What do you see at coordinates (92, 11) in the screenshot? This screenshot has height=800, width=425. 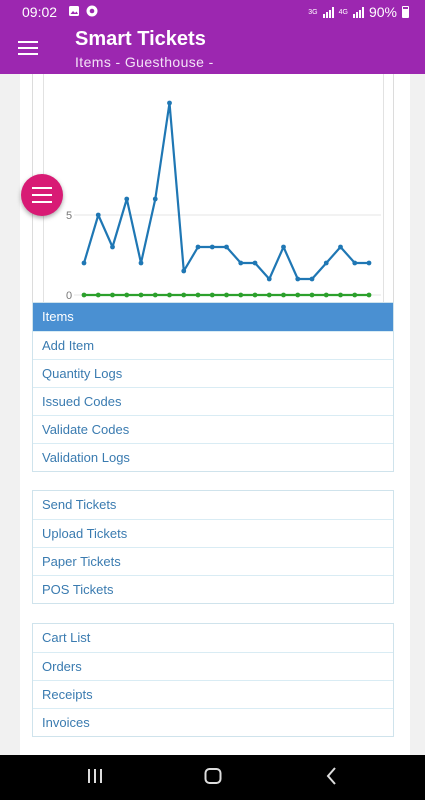 I see `record-notification-icon` at bounding box center [92, 11].